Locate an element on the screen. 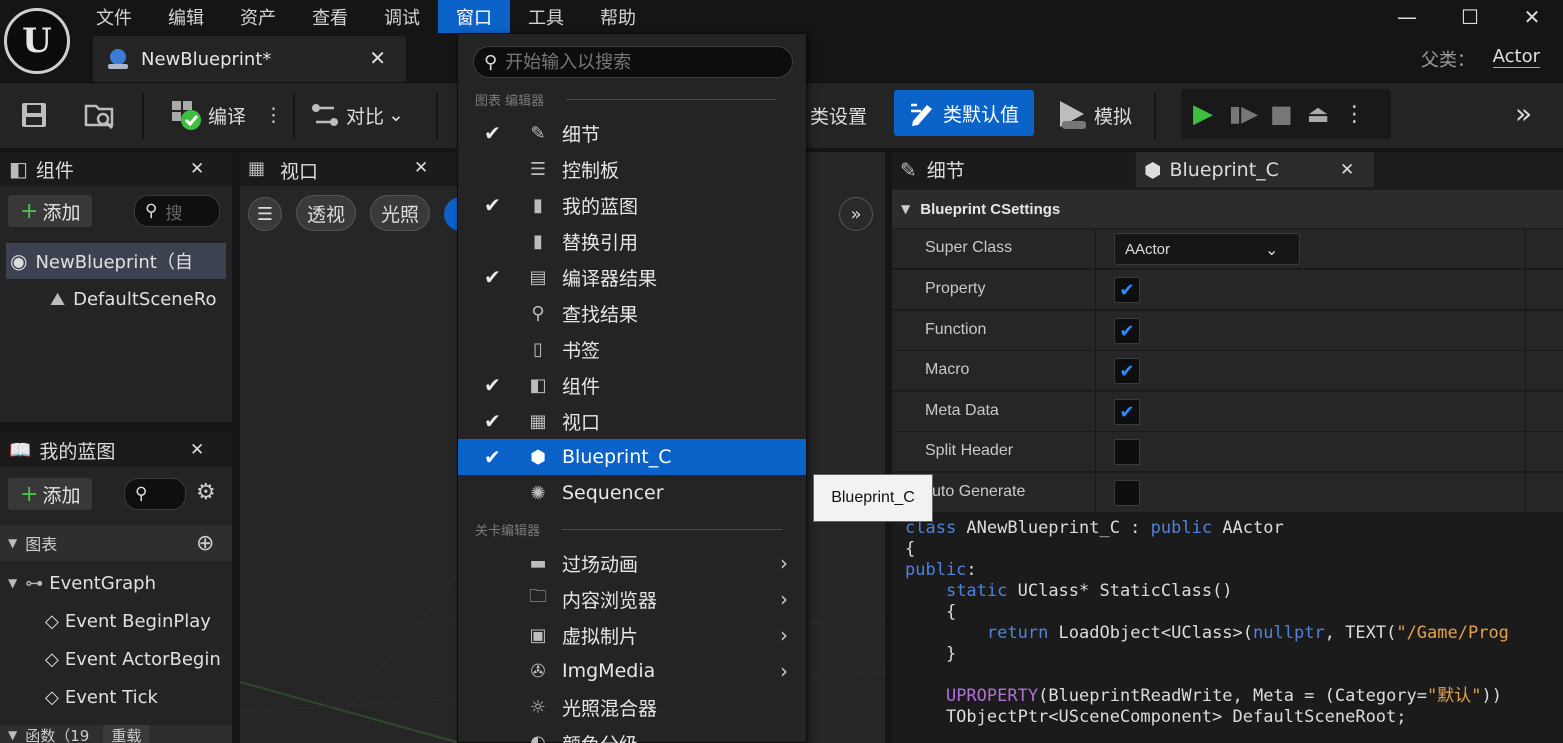 The image size is (1563, 743). auto-generate-checkbox is located at coordinates (1127, 493).